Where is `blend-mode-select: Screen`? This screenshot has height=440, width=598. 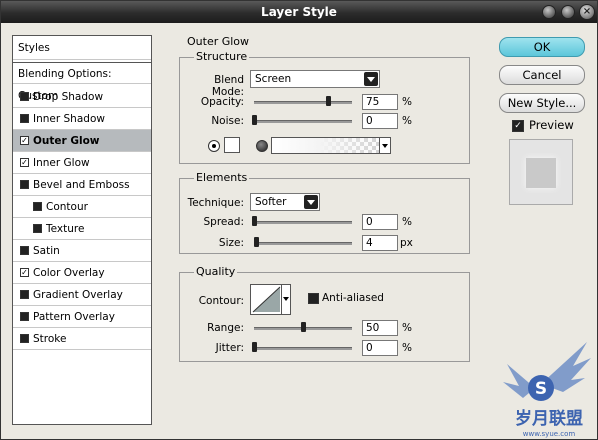
blend-mode-select: Screen is located at coordinates (315, 79).